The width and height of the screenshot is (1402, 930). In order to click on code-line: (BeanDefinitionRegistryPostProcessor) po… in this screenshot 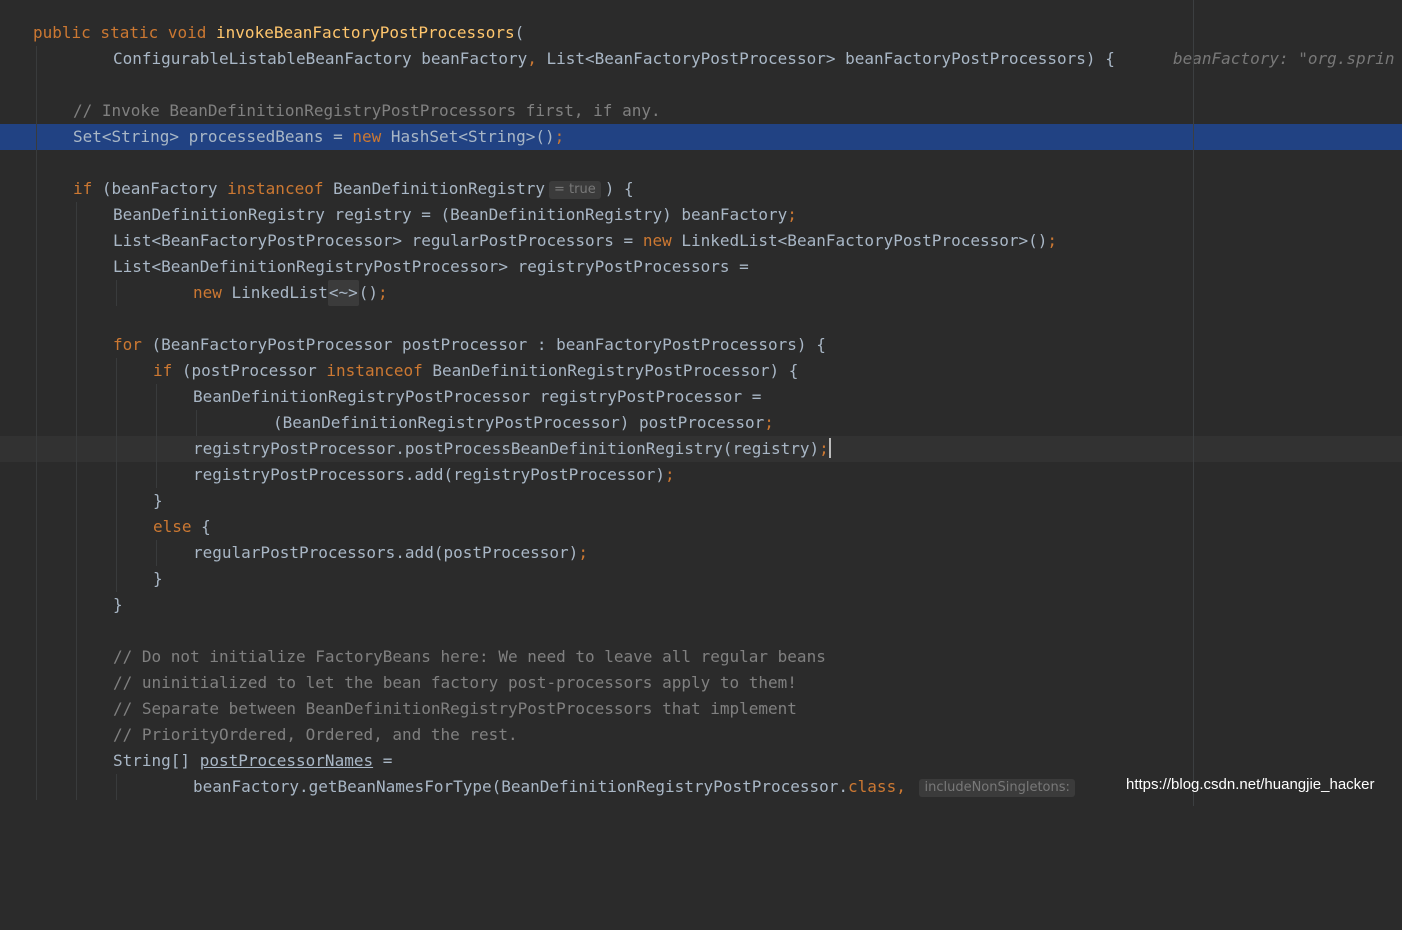, I will do `click(701, 423)`.